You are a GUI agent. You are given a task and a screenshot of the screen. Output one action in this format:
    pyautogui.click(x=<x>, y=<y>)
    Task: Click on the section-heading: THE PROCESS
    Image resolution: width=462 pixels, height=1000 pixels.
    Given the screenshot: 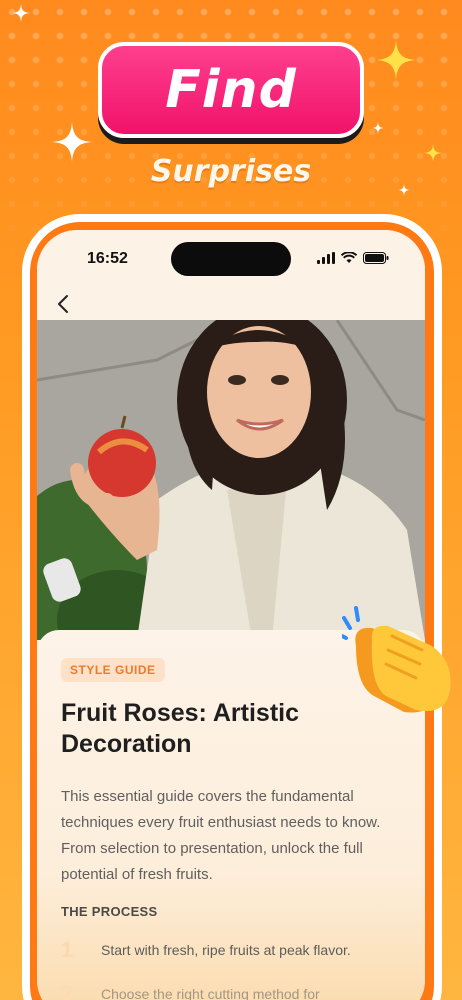 What is the action you would take?
    pyautogui.click(x=109, y=911)
    